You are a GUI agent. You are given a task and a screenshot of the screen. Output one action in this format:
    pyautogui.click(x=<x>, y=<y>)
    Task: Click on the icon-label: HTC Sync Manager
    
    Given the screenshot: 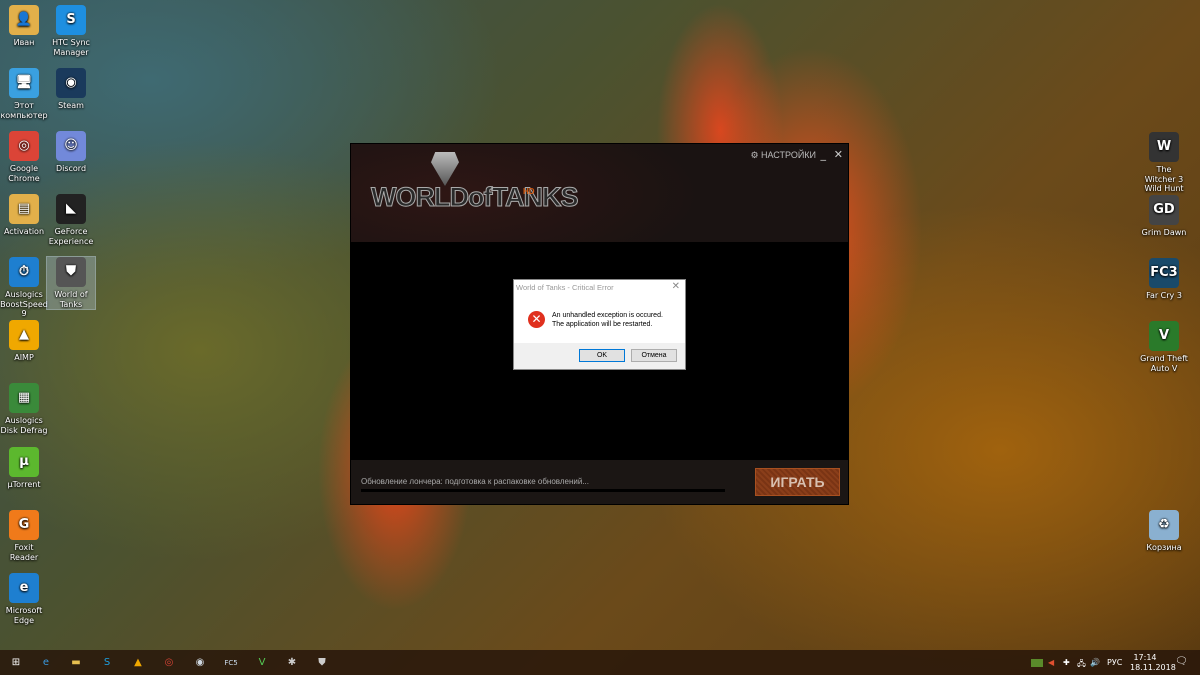 What is the action you would take?
    pyautogui.click(x=71, y=47)
    